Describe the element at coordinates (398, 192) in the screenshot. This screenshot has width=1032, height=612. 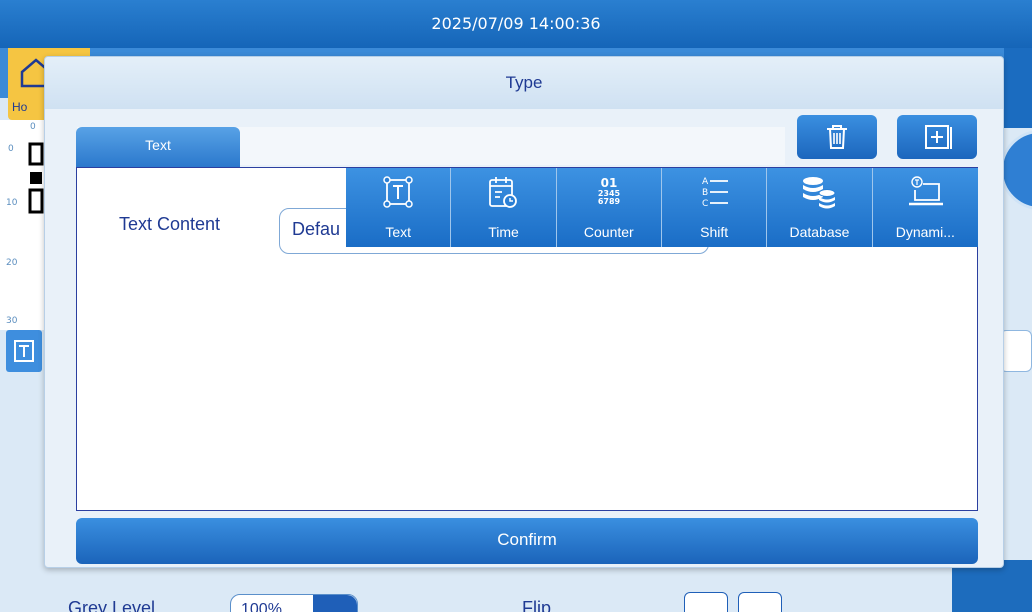
I see `text-frame-icon` at that location.